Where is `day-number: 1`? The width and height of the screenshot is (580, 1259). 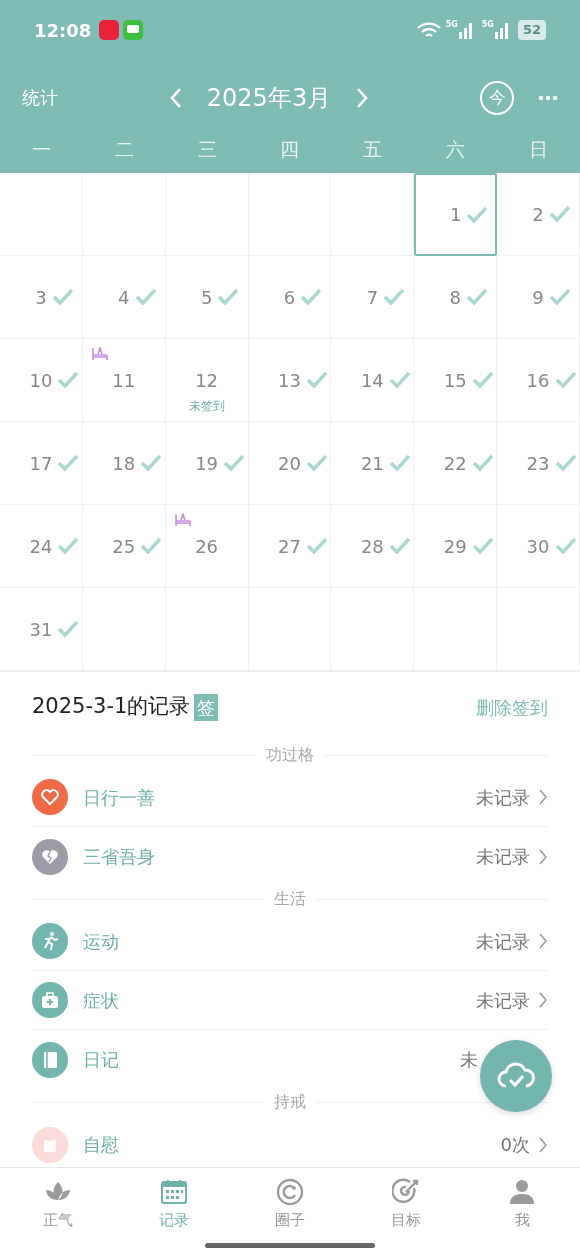
day-number: 1 is located at coordinates (456, 215).